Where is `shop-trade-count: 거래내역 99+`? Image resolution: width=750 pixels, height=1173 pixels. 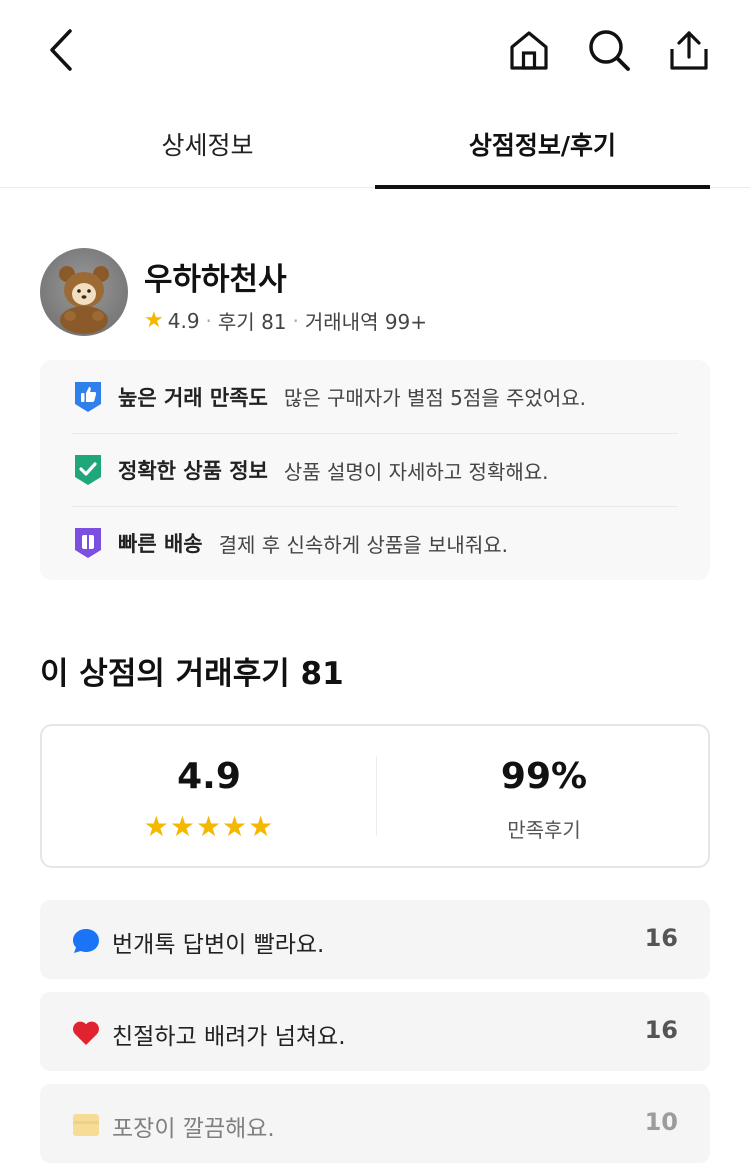
shop-trade-count: 거래내역 99+ is located at coordinates (366, 320).